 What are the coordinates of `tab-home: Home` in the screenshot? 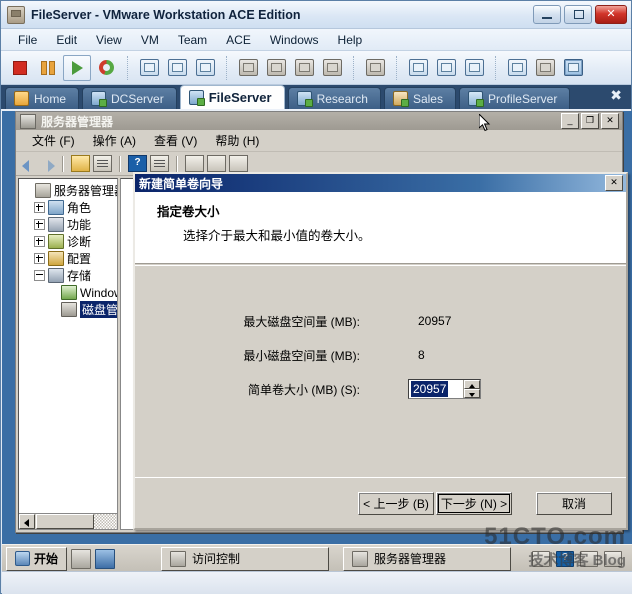 It's located at (42, 98).